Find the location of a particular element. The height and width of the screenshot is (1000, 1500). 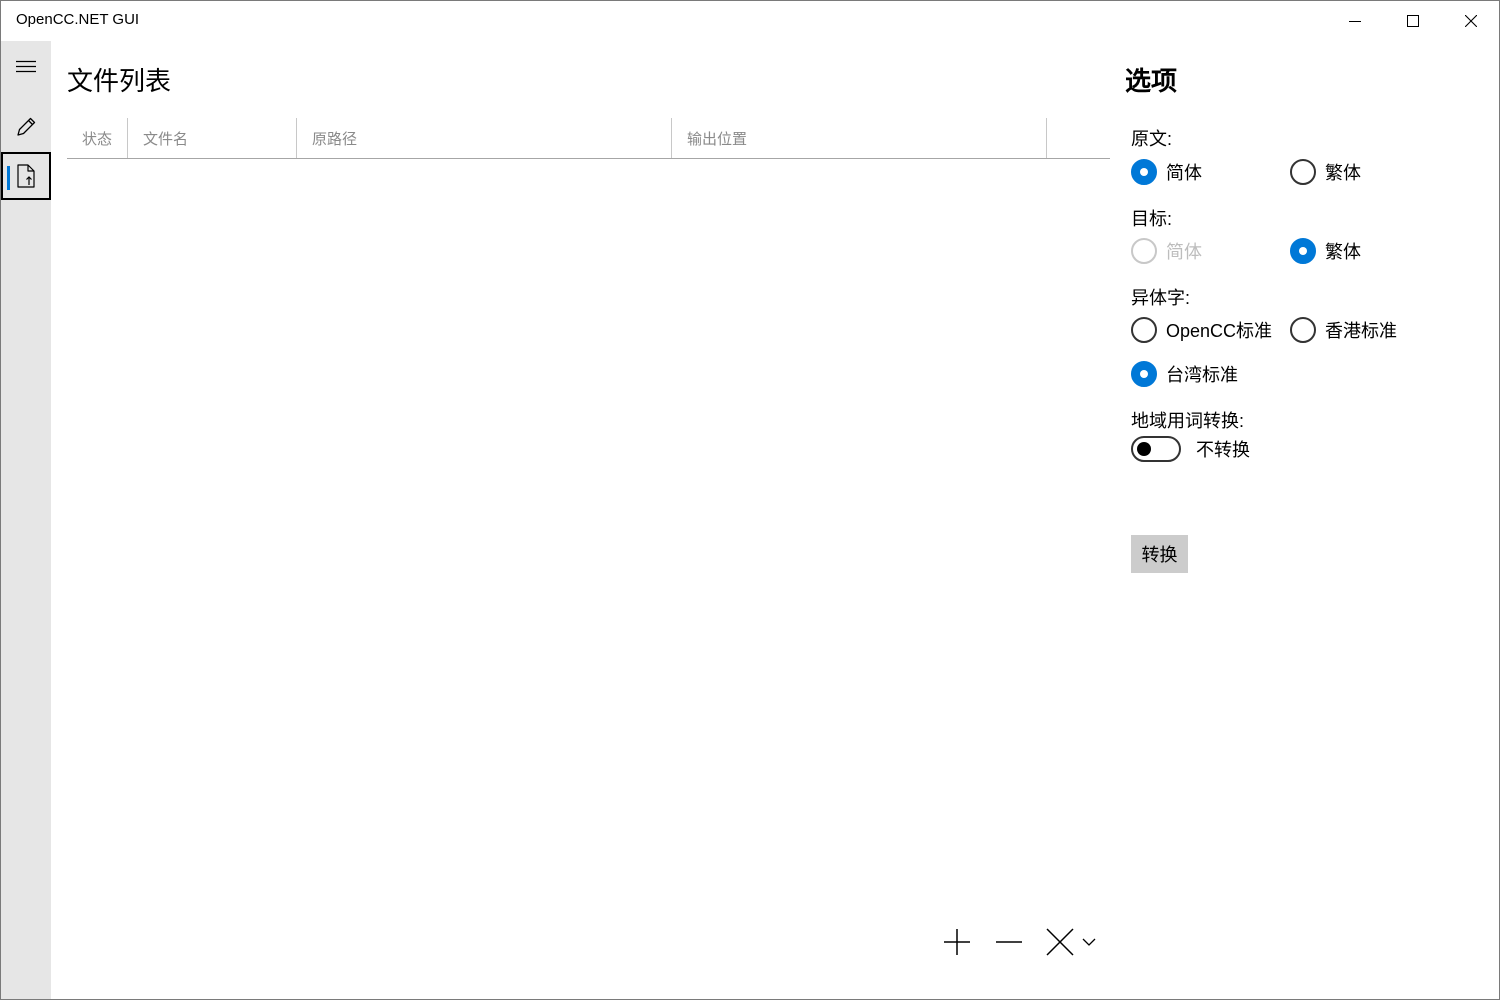

toggle-knob is located at coordinates (1144, 449).